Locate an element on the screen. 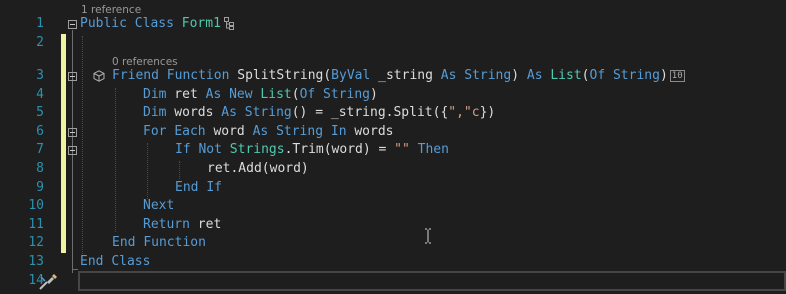 The width and height of the screenshot is (786, 294). collapse-if-icon is located at coordinates (72, 150).